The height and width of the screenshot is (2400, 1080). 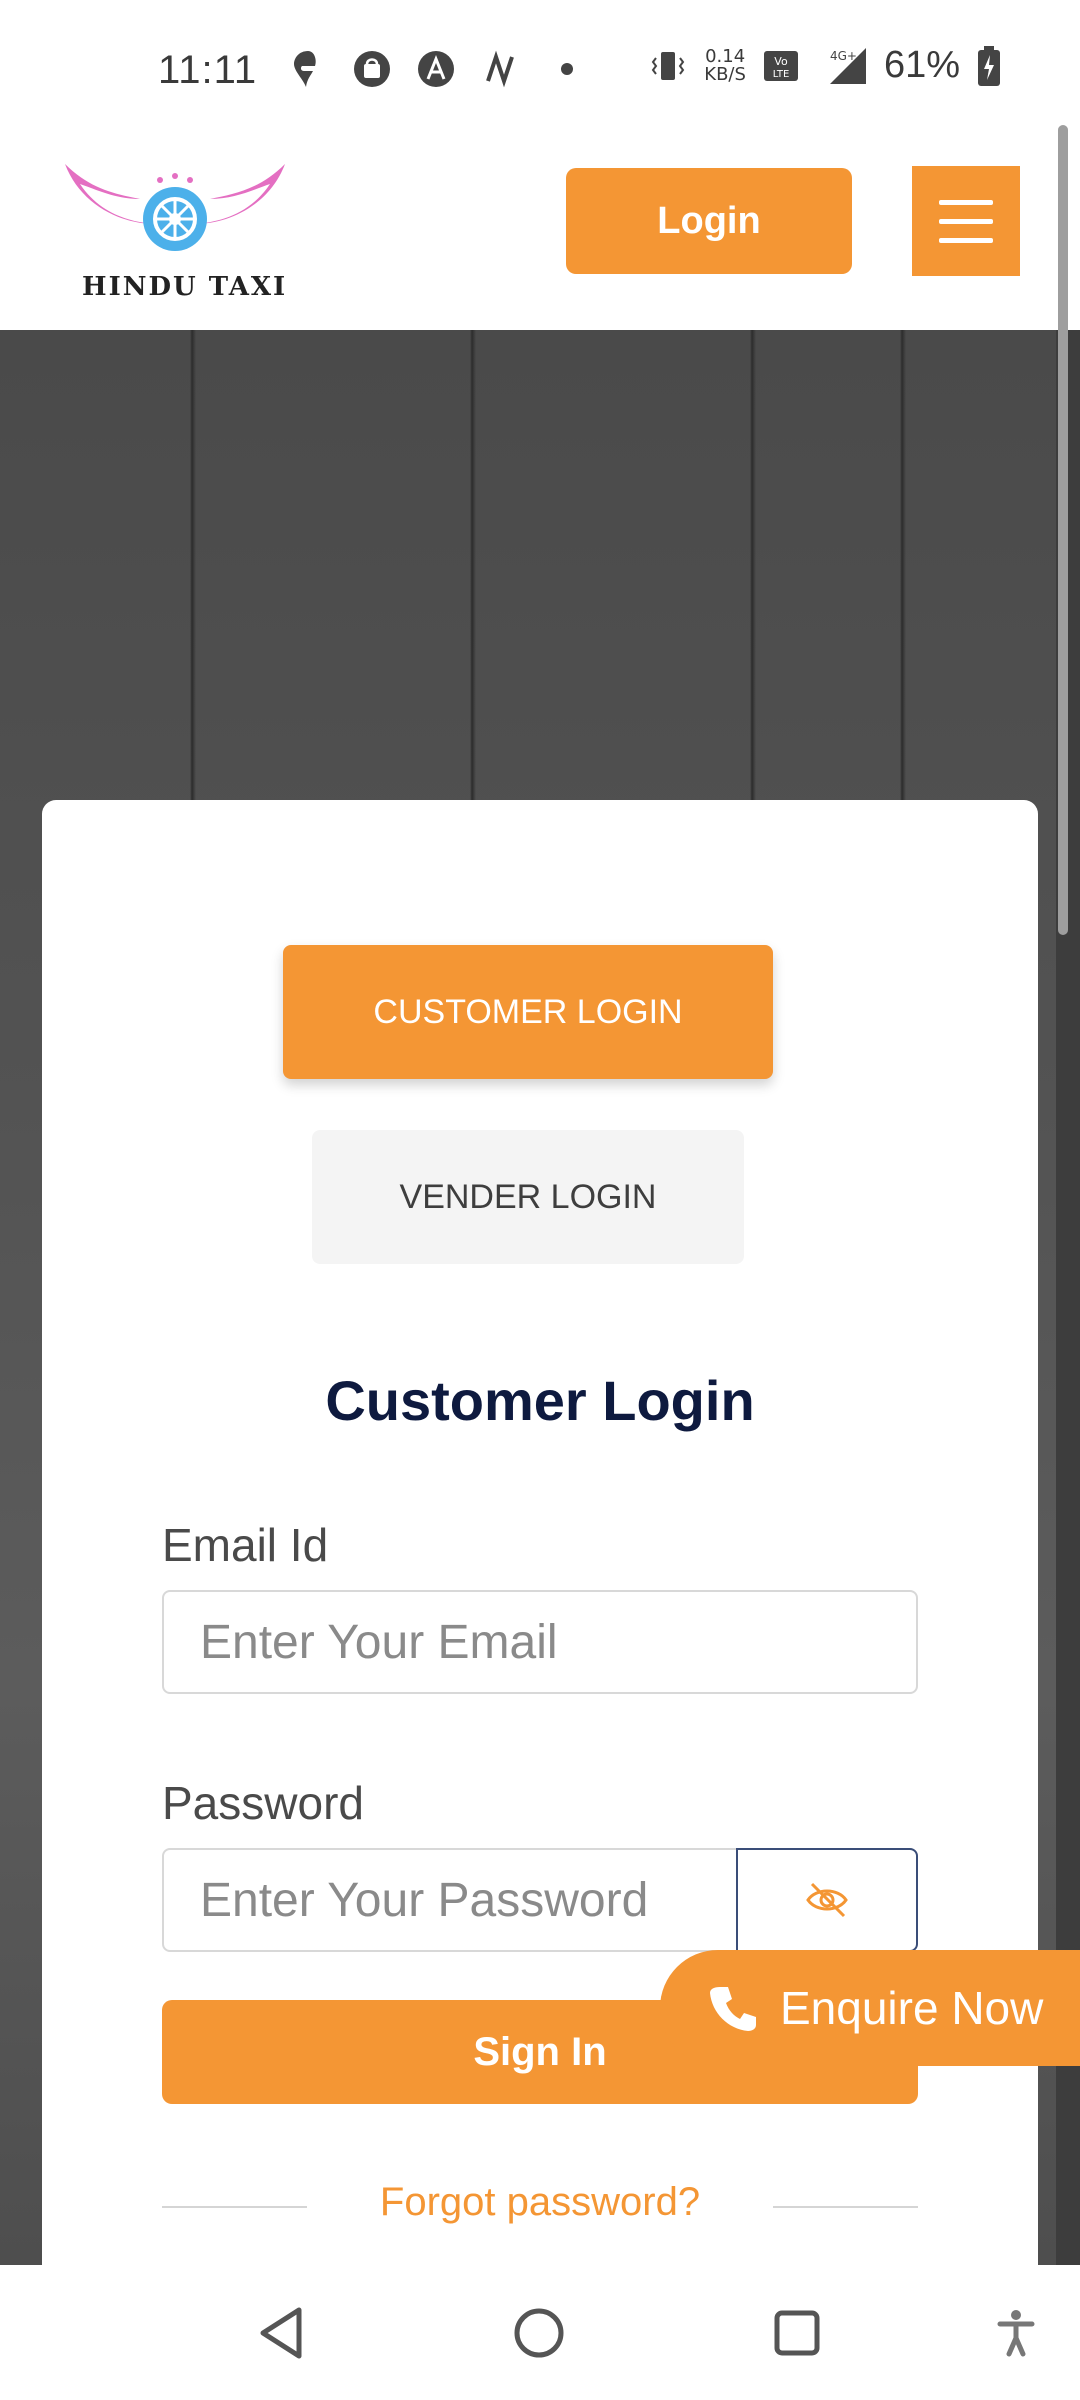 I want to click on accessibility-icon, so click(x=1016, y=2333).